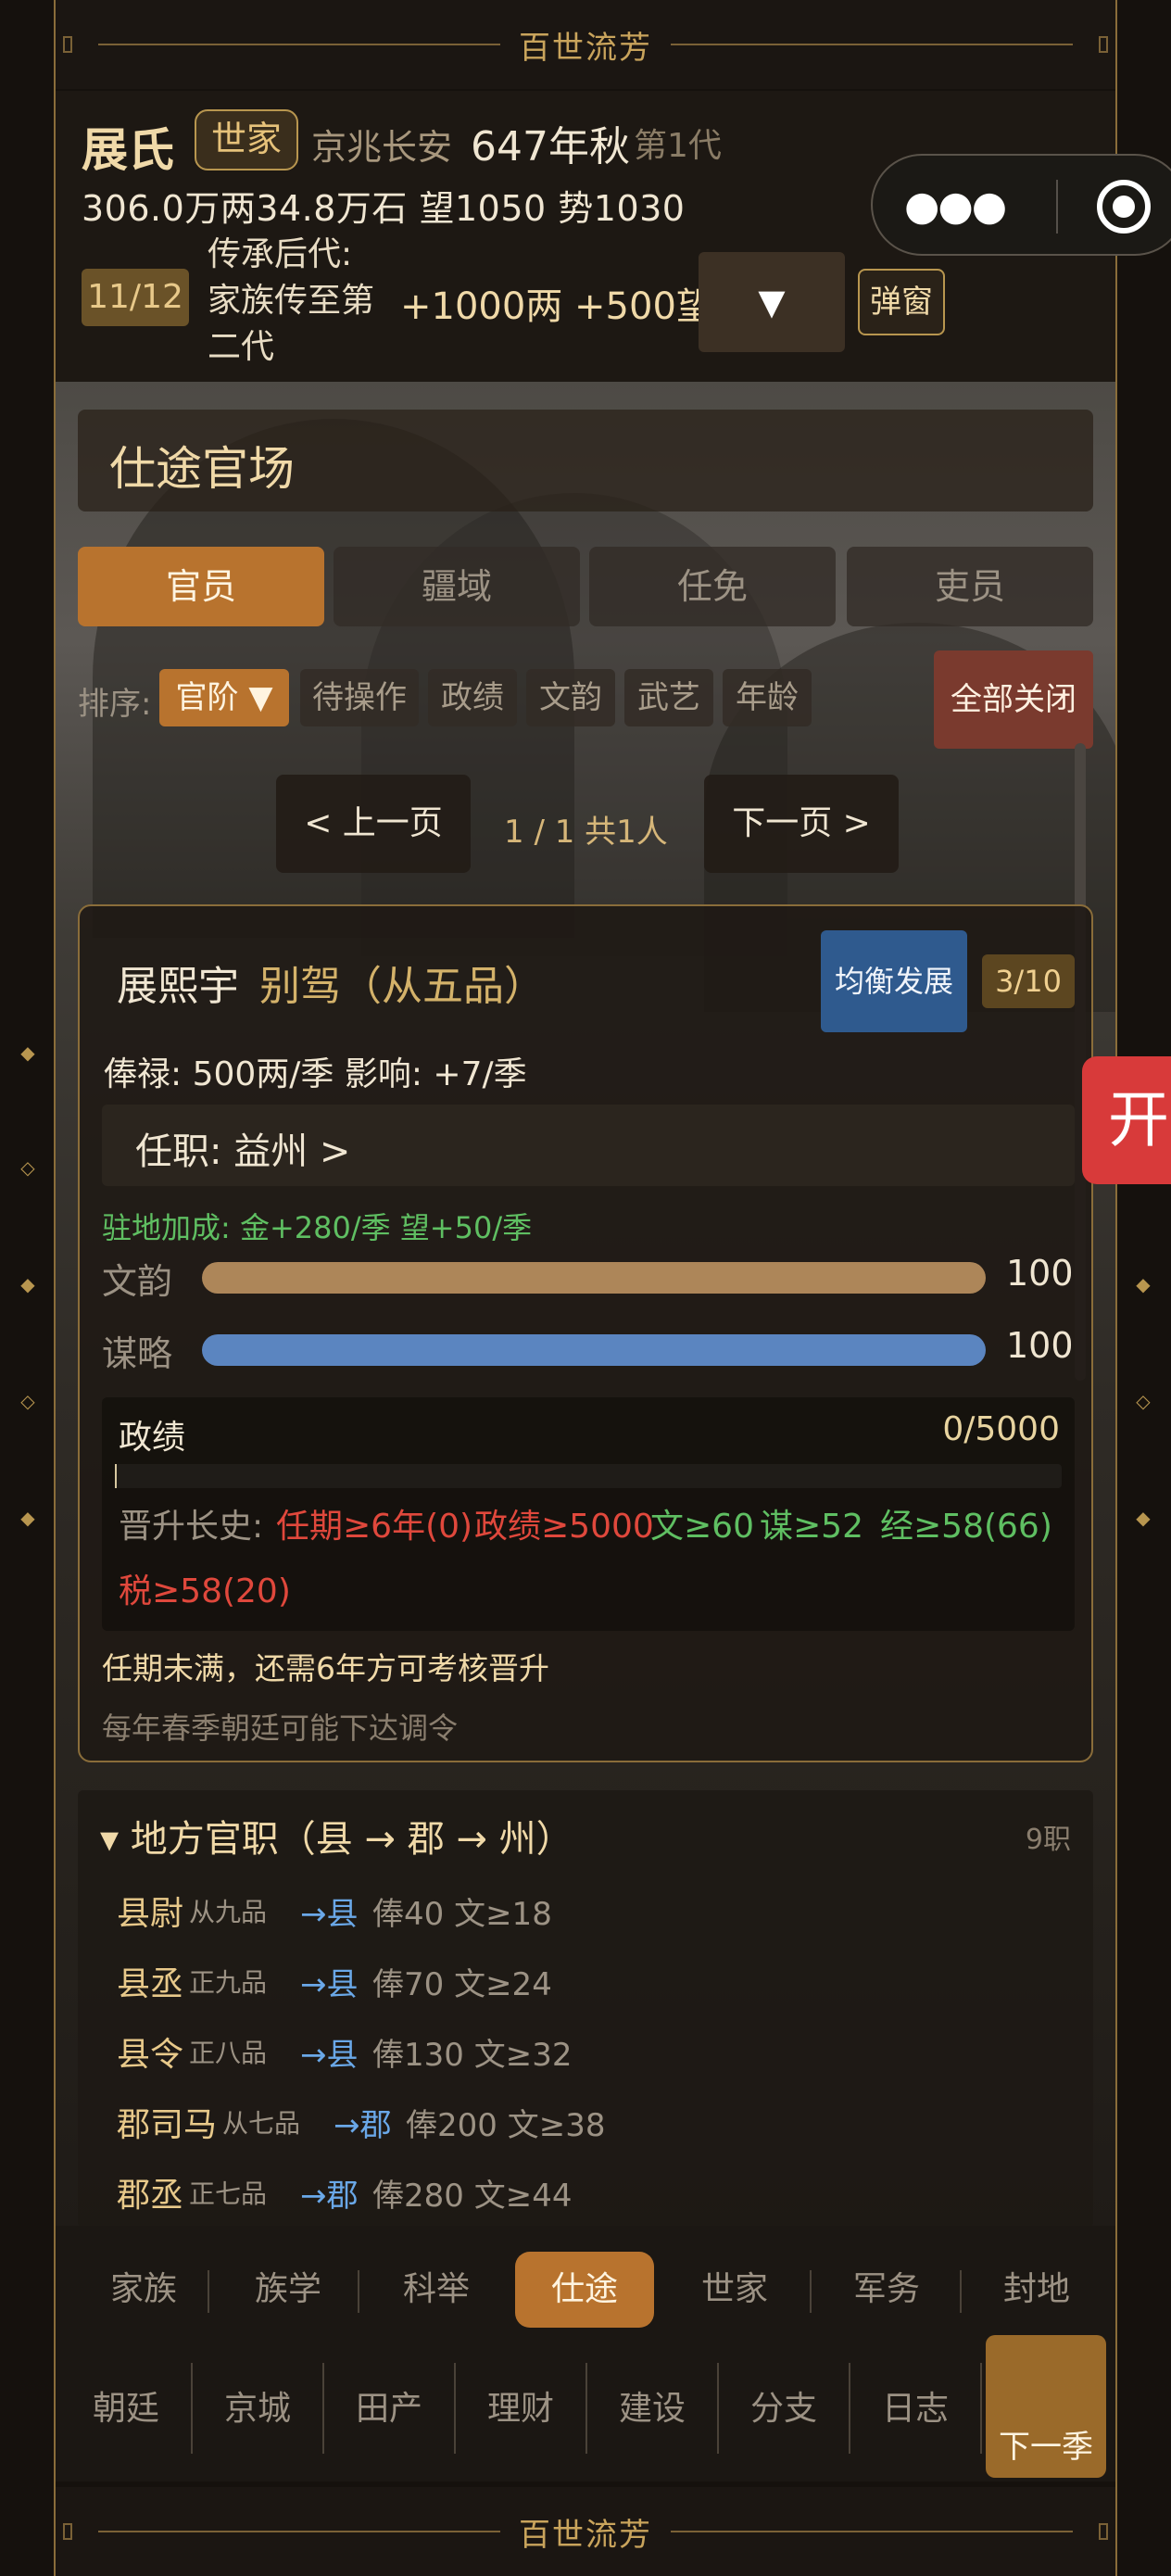  I want to click on bottom-banner: 百世流芳, so click(585, 2531).